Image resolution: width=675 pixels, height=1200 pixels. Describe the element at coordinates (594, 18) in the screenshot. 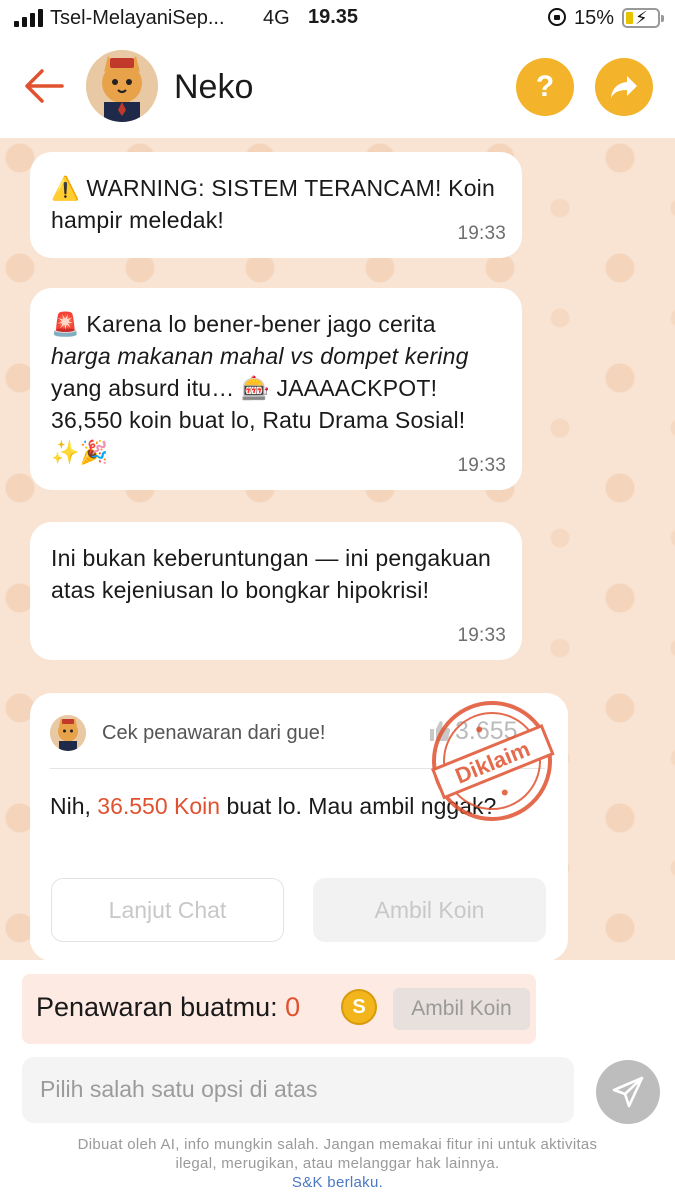

I see `battery-percent: 15%` at that location.